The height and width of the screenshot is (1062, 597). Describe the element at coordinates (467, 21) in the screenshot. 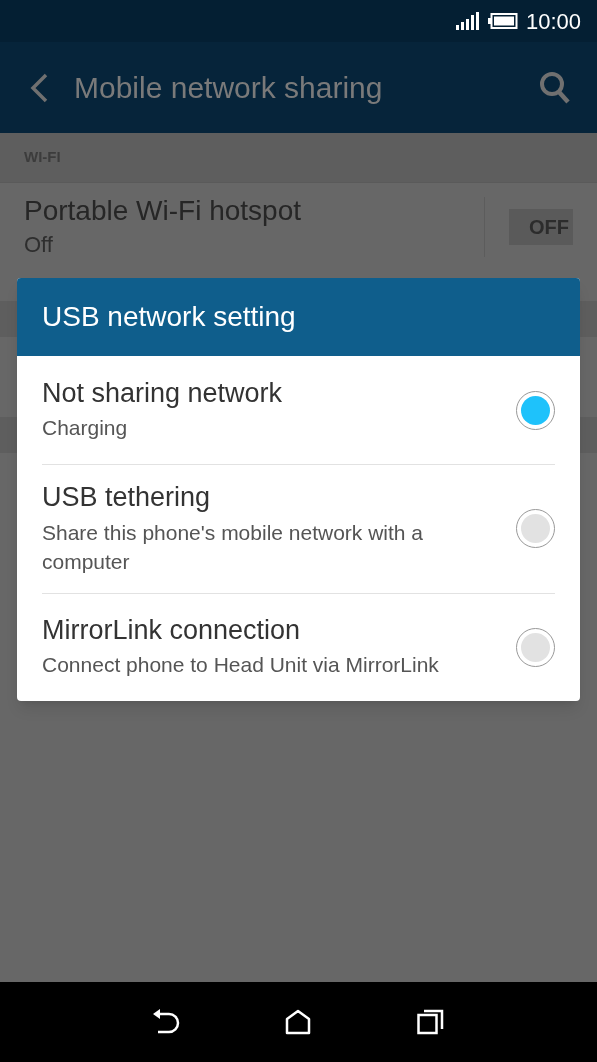

I see `signal-icon` at that location.